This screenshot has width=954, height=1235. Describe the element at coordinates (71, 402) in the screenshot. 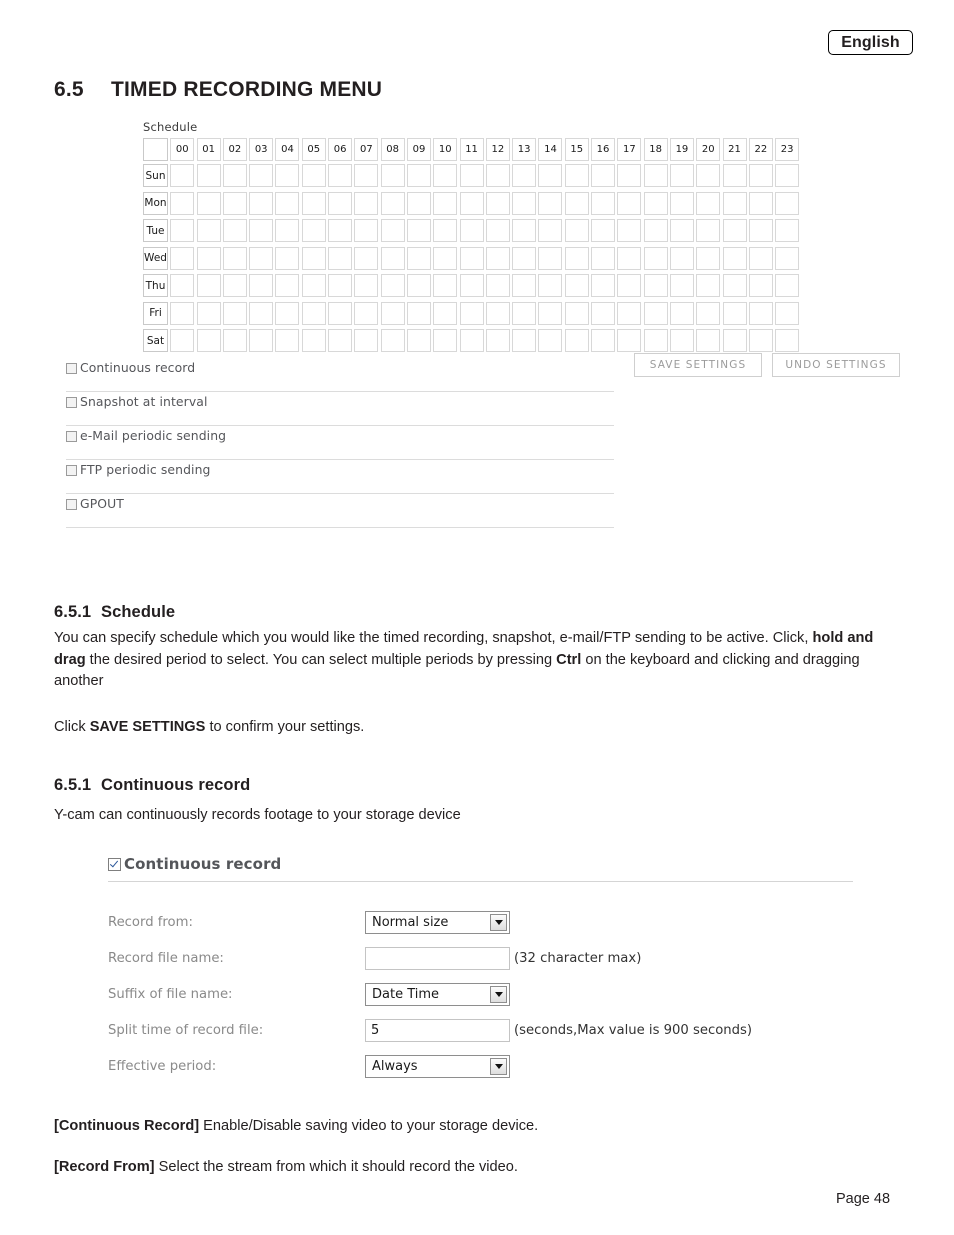

I see `checkbox-snapshot-at-interval` at that location.